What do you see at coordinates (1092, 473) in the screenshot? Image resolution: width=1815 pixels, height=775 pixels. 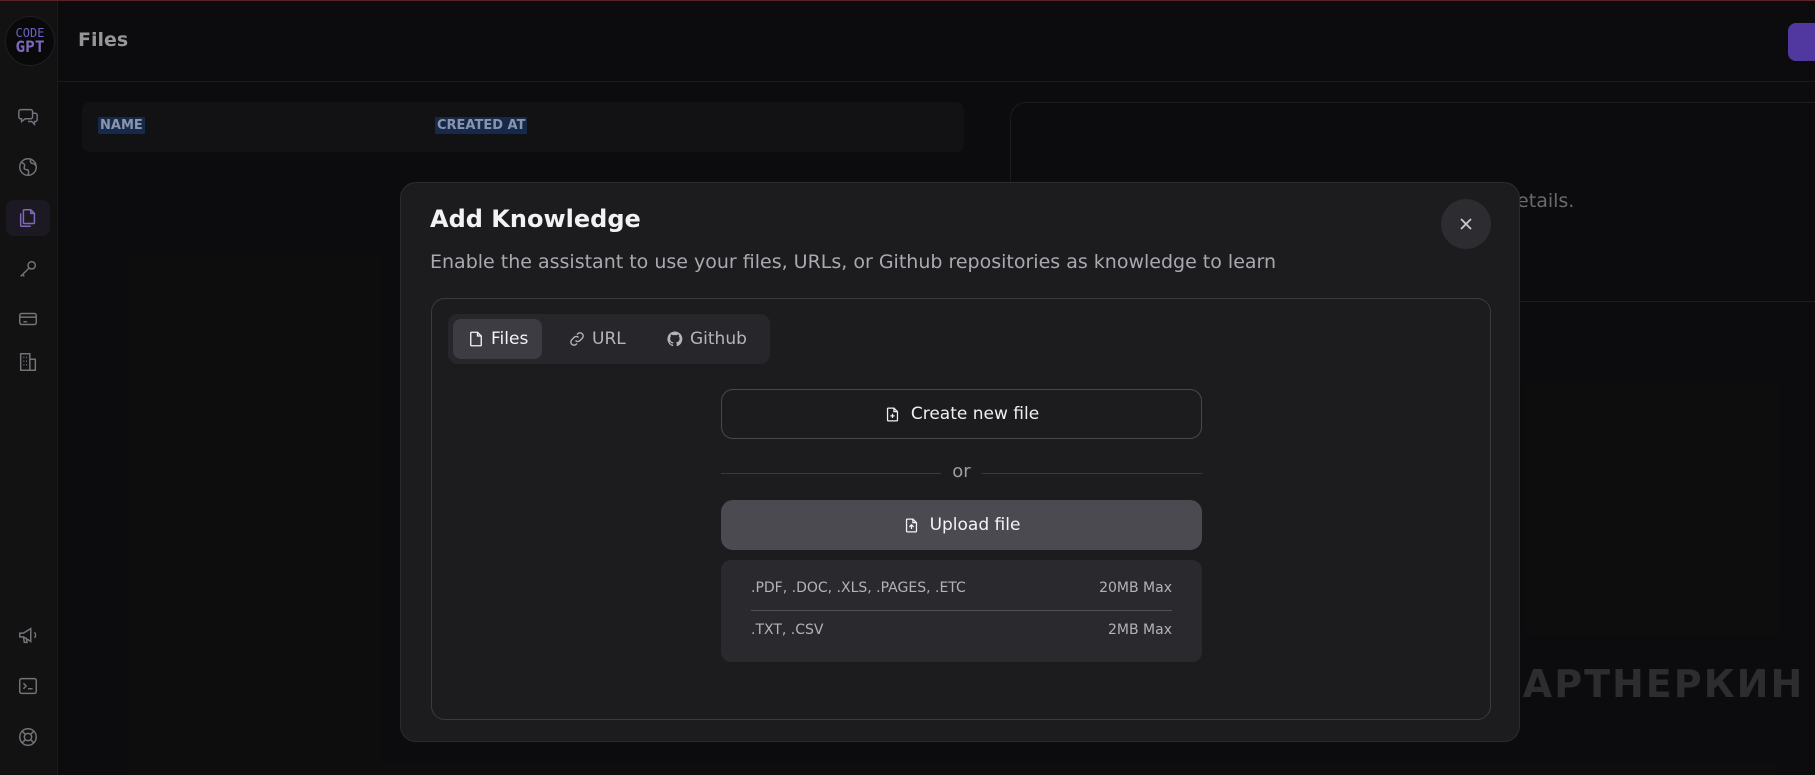 I see `or-line-right` at bounding box center [1092, 473].